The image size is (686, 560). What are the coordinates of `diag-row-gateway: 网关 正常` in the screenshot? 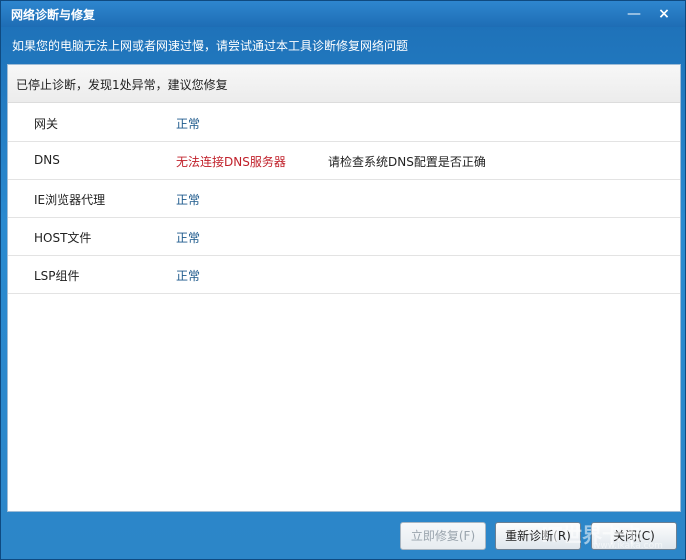 It's located at (344, 122).